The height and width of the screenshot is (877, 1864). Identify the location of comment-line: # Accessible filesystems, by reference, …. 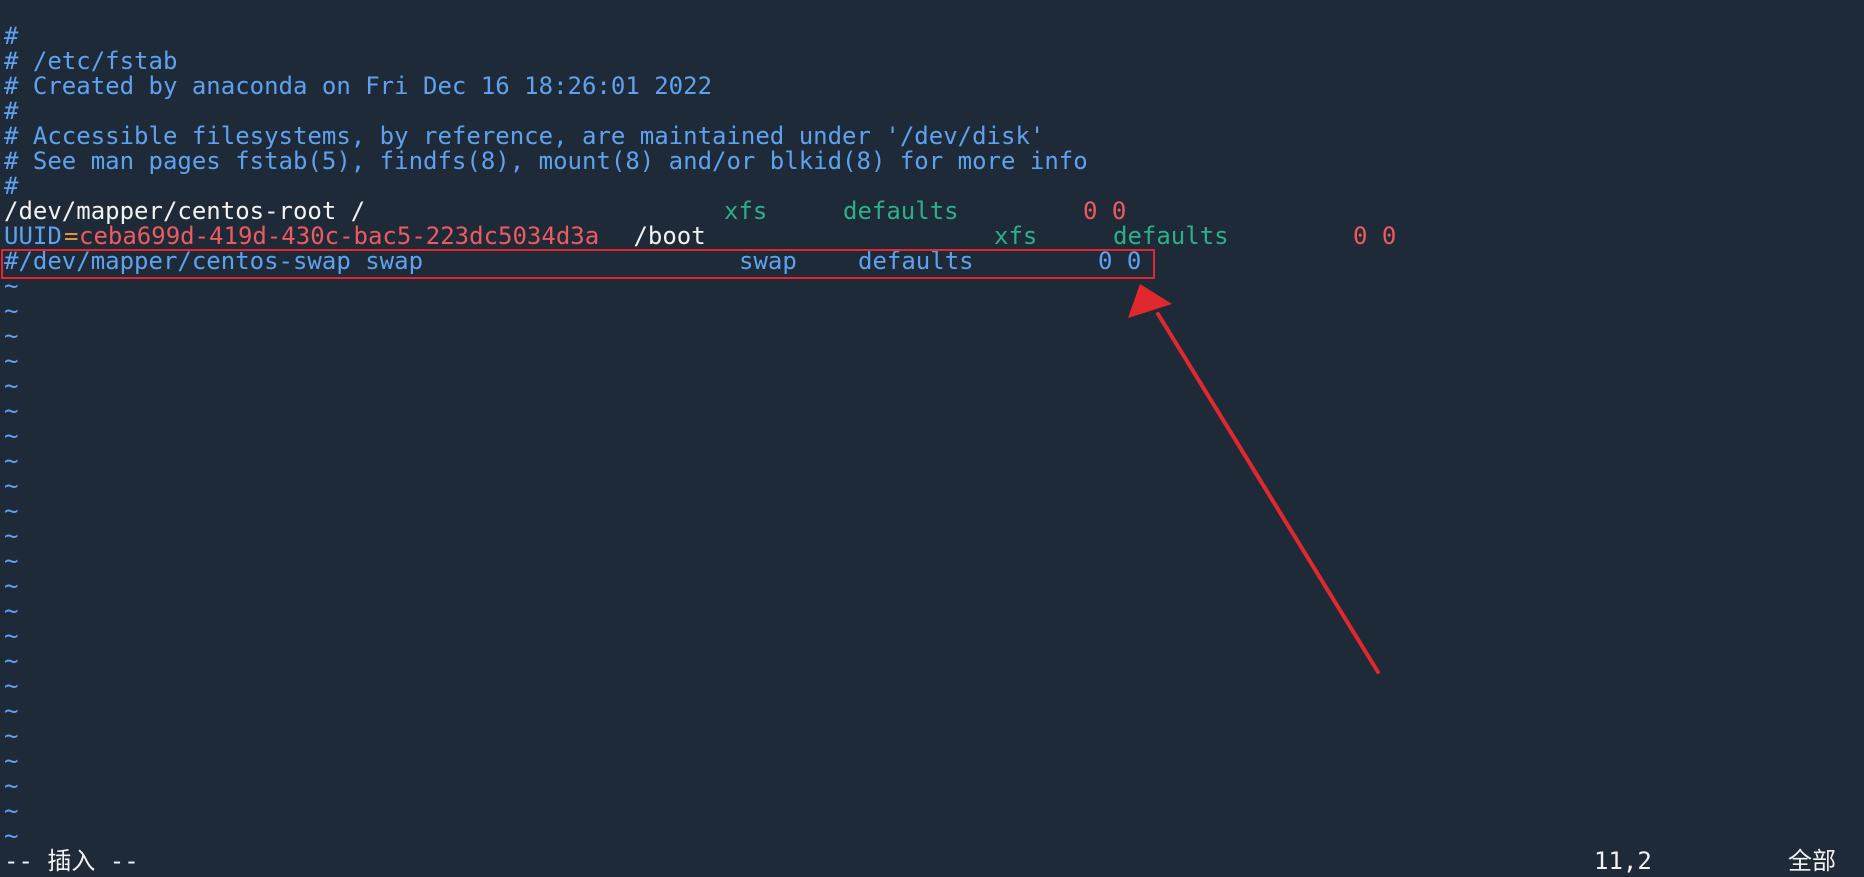
(524, 136).